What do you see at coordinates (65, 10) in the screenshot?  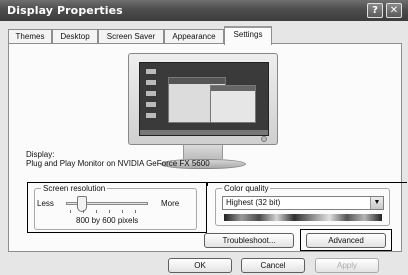 I see `window-title: Display Properties` at bounding box center [65, 10].